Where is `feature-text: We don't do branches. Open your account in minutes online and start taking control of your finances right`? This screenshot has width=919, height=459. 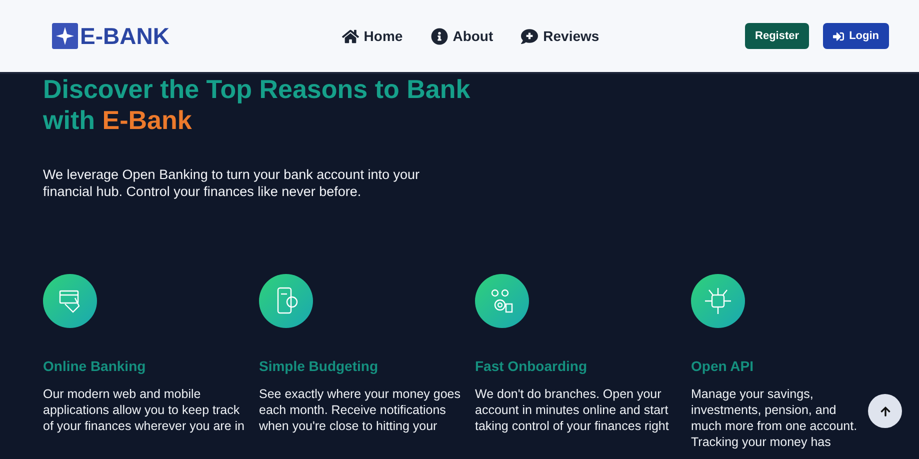 feature-text: We don't do branches. Open your account in minutes online and start taking control of your finances right is located at coordinates (572, 410).